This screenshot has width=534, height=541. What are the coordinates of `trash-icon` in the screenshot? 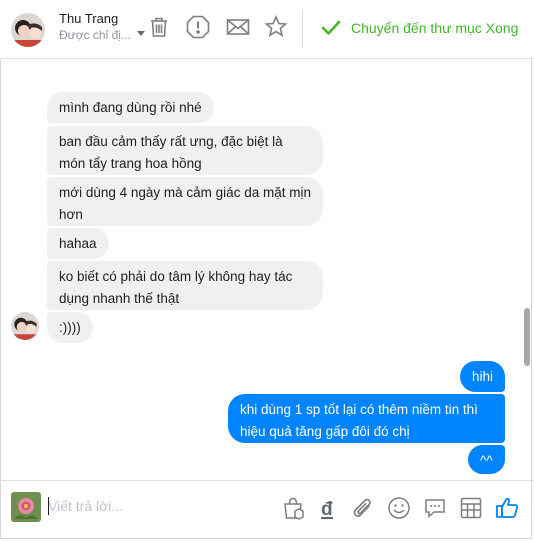 It's located at (160, 28).